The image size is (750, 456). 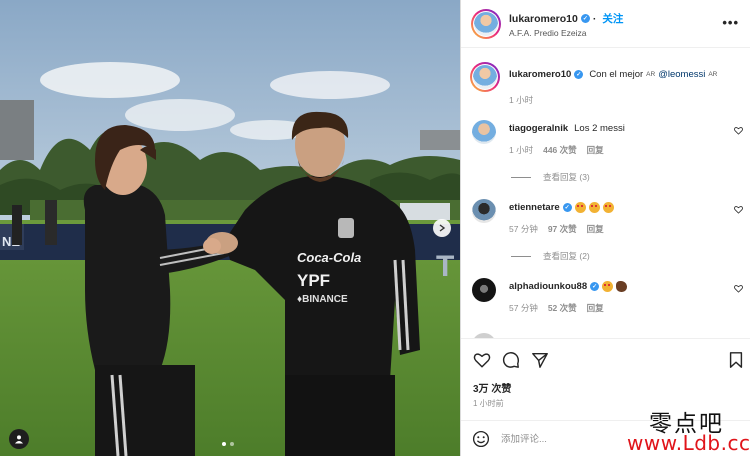 What do you see at coordinates (599, 128) in the screenshot?
I see `comment-text: Los 2 messi` at bounding box center [599, 128].